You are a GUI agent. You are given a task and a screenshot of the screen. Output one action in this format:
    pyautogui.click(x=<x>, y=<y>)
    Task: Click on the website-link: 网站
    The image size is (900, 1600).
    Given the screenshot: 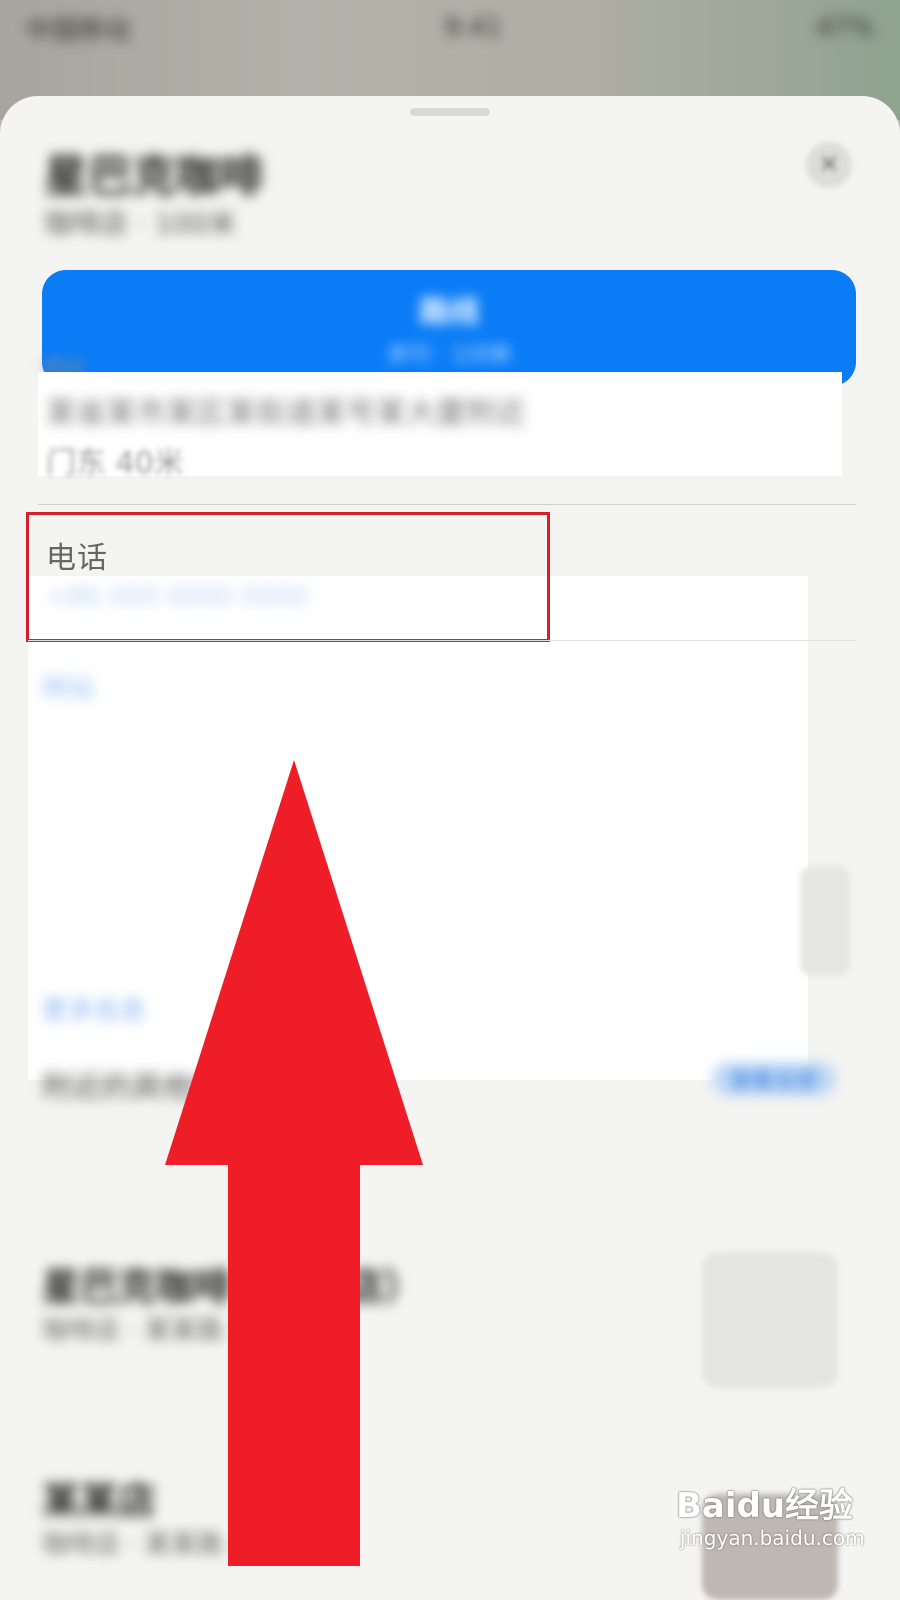 What is the action you would take?
    pyautogui.click(x=68, y=686)
    